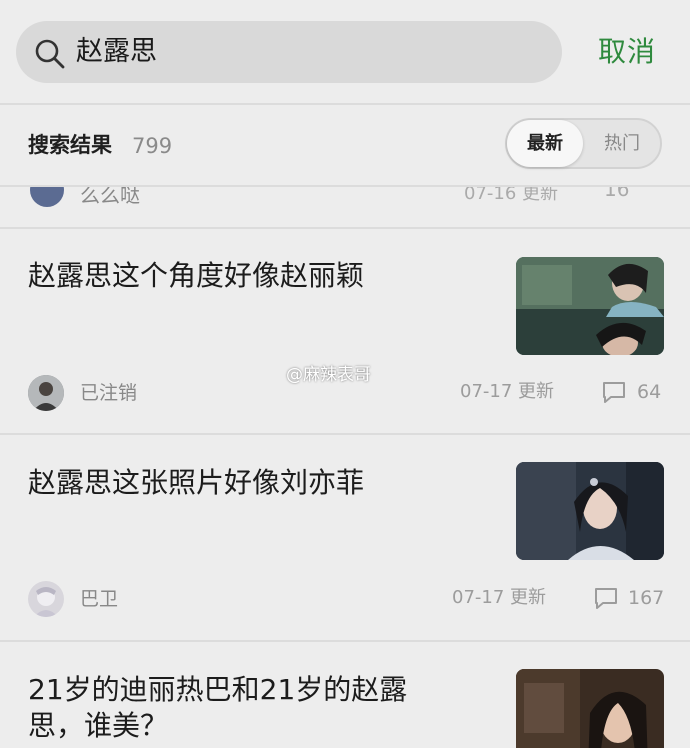  What do you see at coordinates (110, 197) in the screenshot?
I see `author-name: 么么哒` at bounding box center [110, 197].